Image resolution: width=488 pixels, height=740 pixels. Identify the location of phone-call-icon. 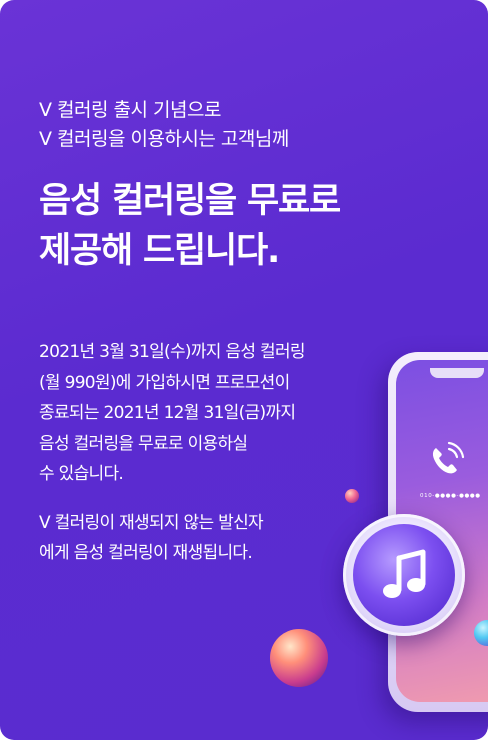
(448, 457).